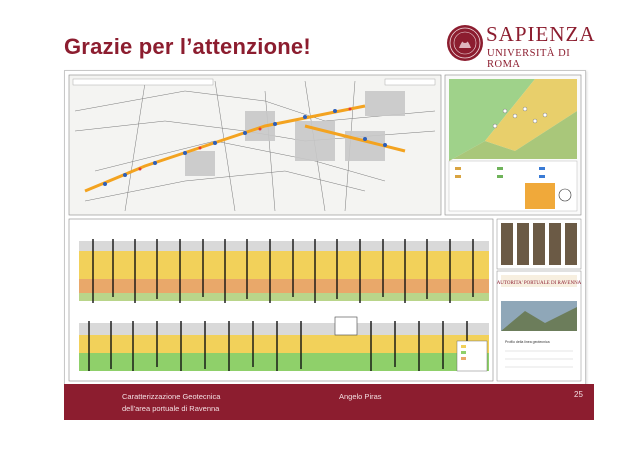  Describe the element at coordinates (578, 394) in the screenshot. I see `page-number: 25` at that location.